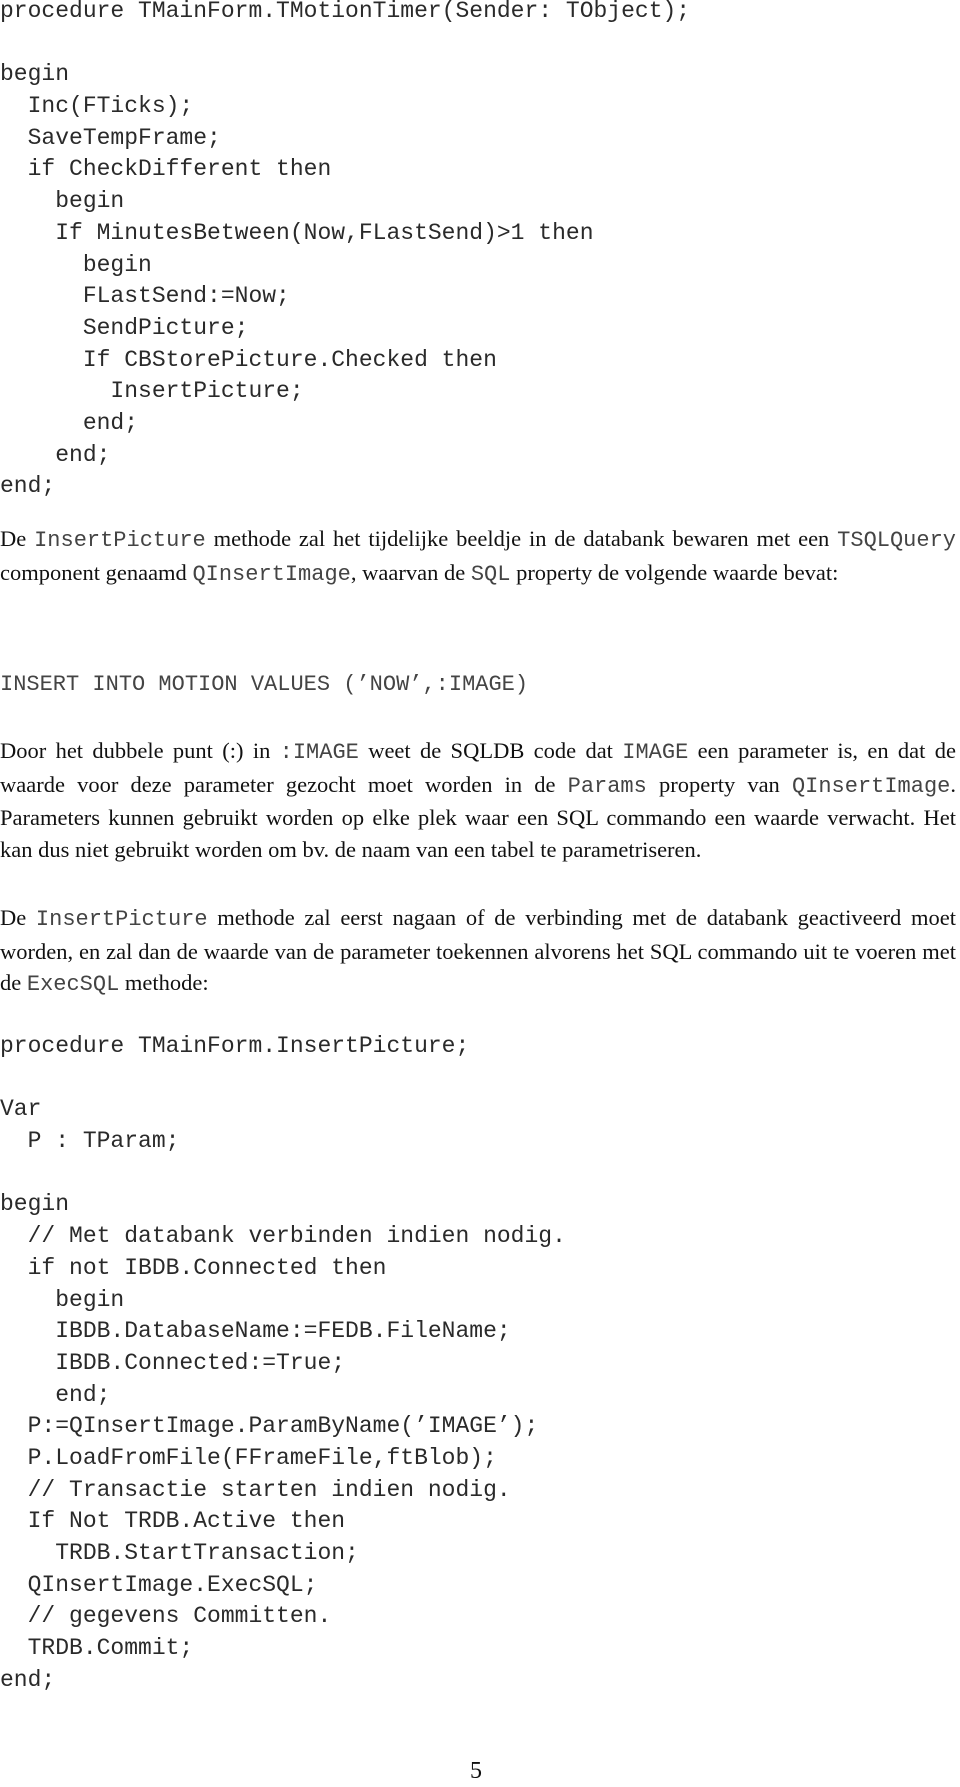 This screenshot has height=1787, width=960. What do you see at coordinates (490, 574) in the screenshot?
I see `inline-code: SQL` at bounding box center [490, 574].